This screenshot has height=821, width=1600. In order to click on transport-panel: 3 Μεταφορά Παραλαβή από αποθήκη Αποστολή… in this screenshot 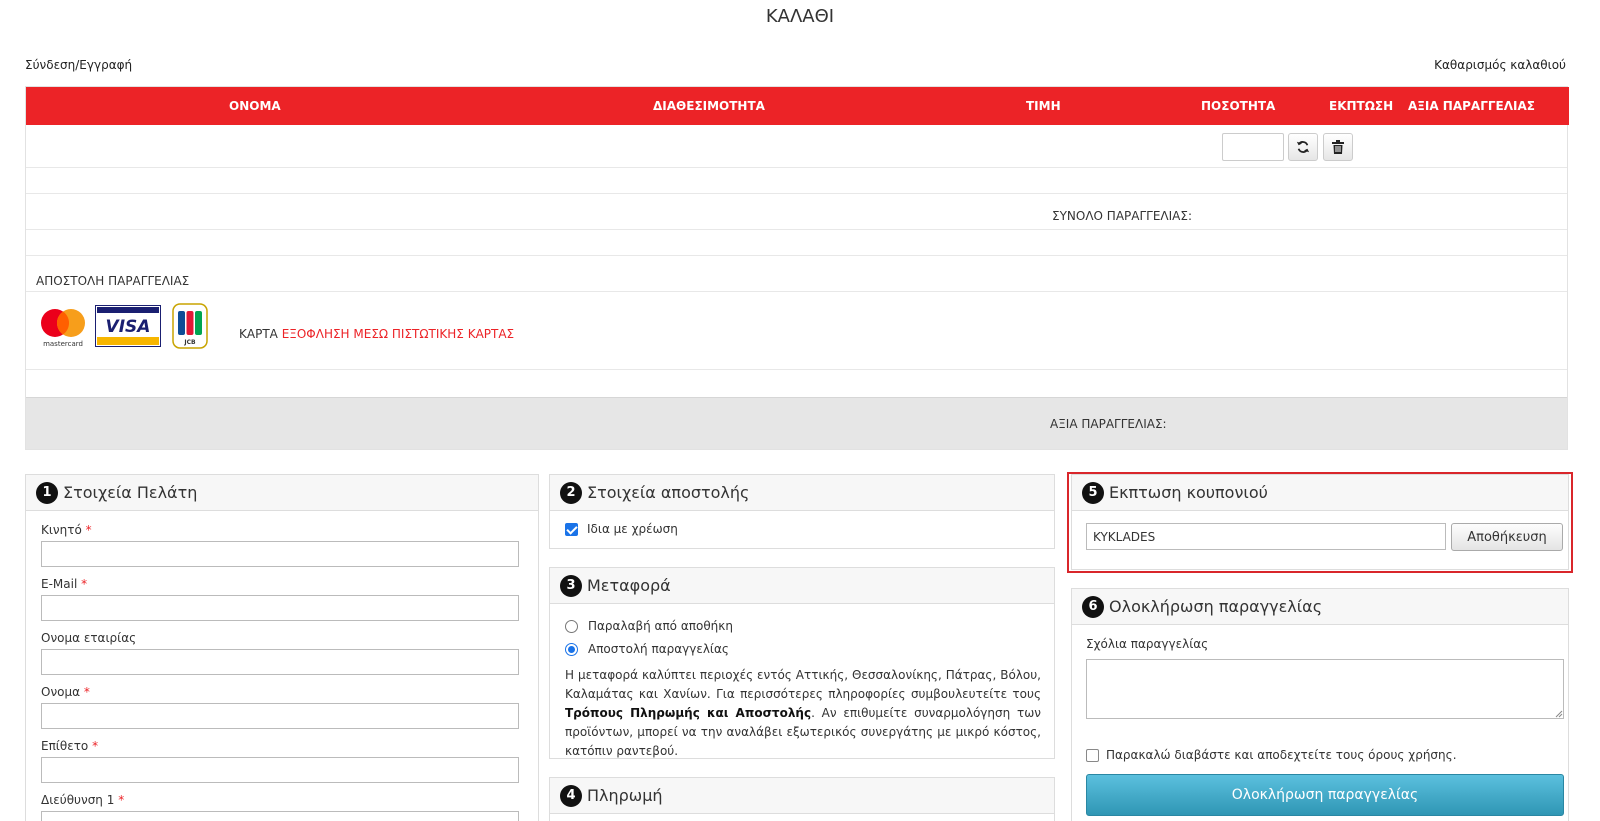, I will do `click(802, 663)`.